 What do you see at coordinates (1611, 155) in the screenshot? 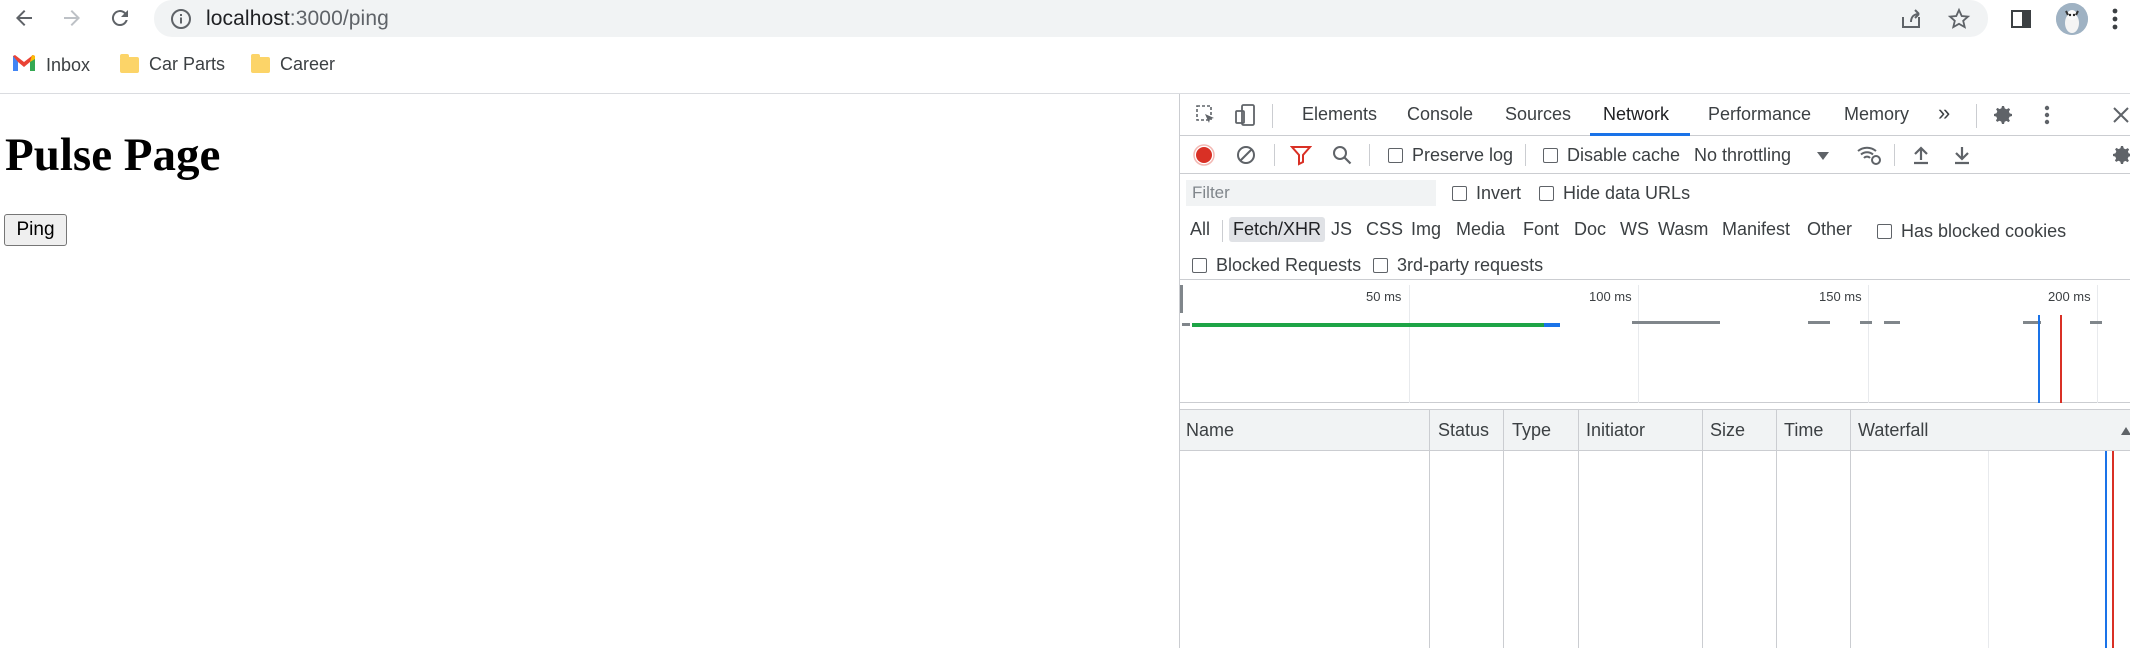
I see `disable-cache-checkbox: Disable cache` at bounding box center [1611, 155].